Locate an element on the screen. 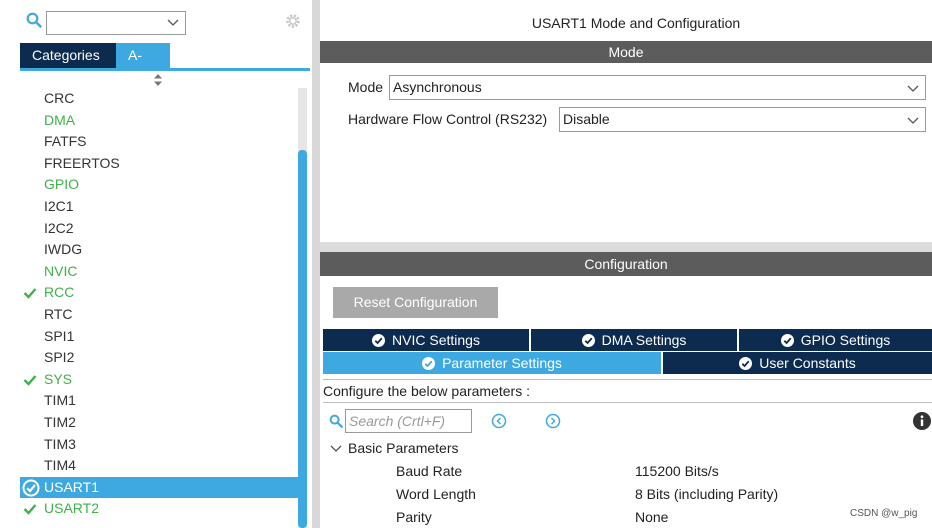  tab-categories: Categories is located at coordinates (68, 55).